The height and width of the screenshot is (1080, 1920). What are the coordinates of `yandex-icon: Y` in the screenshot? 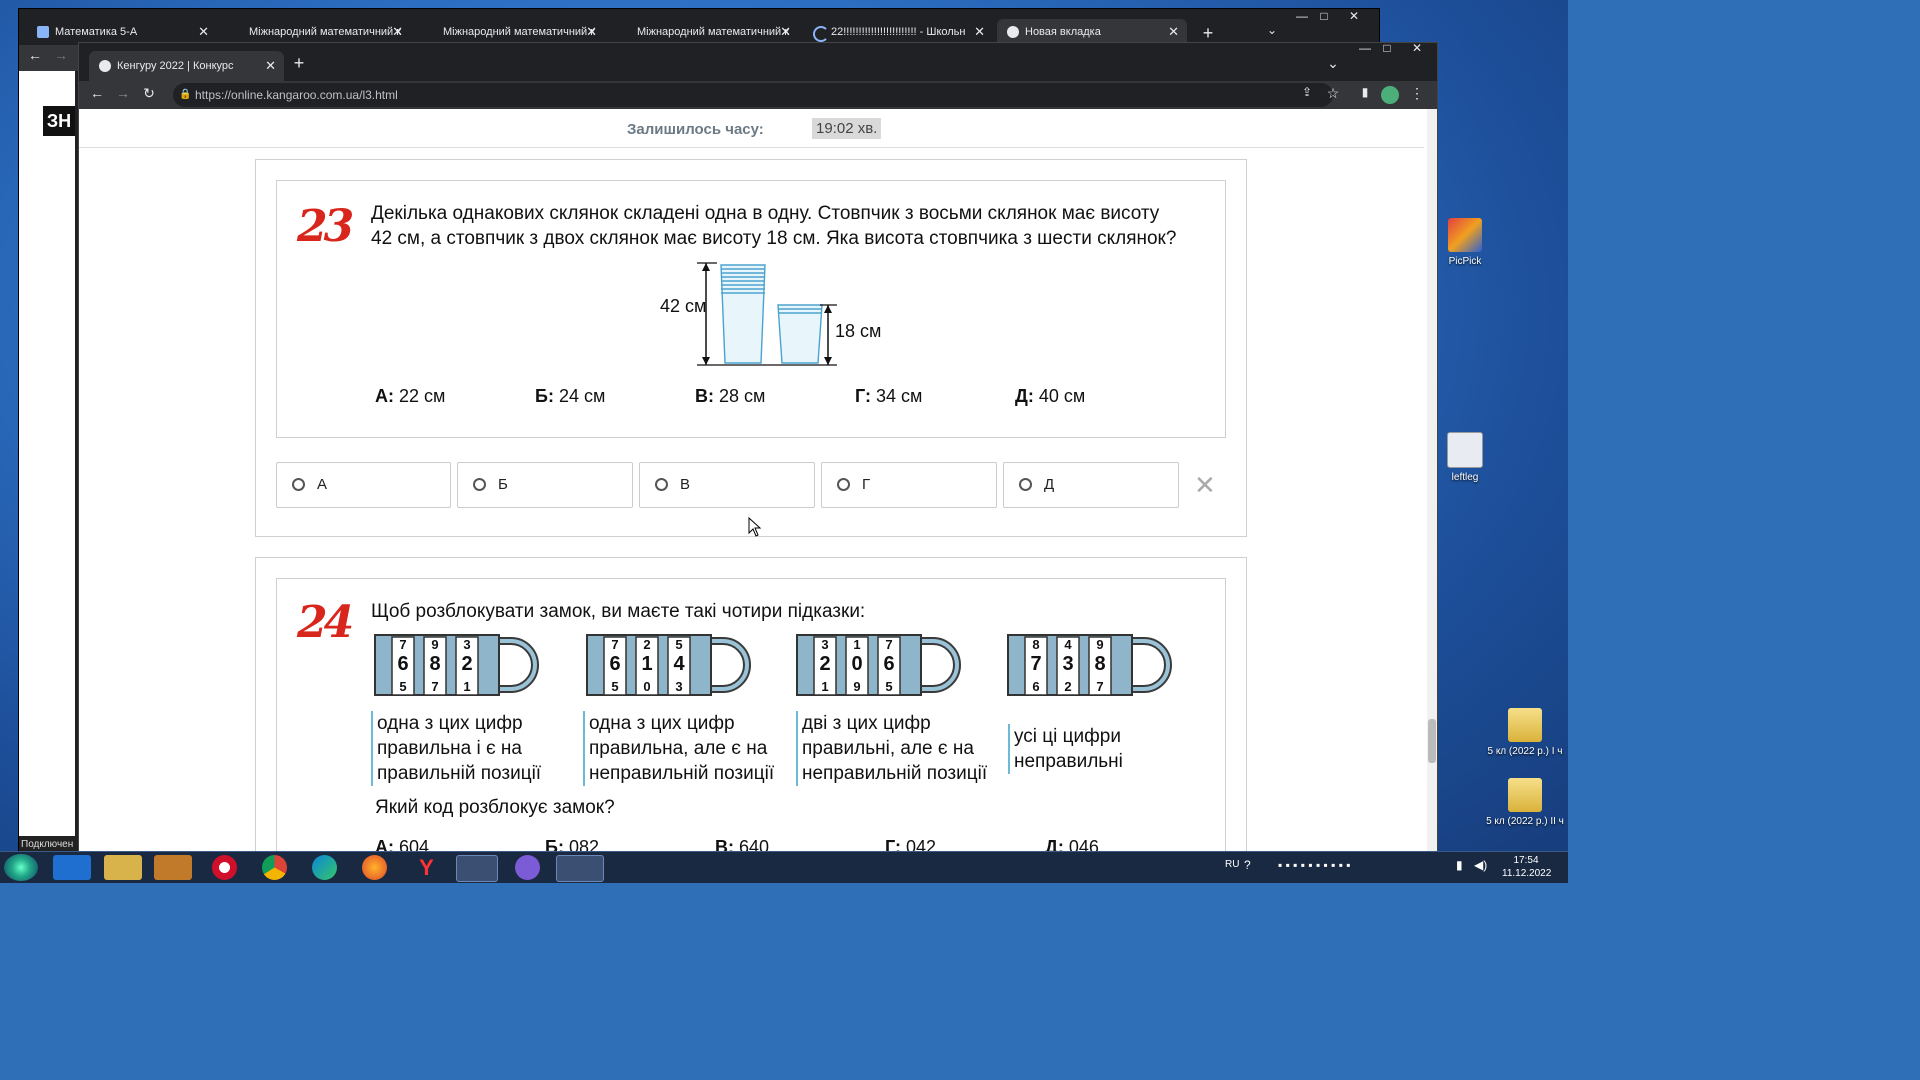 It's located at (426, 867).